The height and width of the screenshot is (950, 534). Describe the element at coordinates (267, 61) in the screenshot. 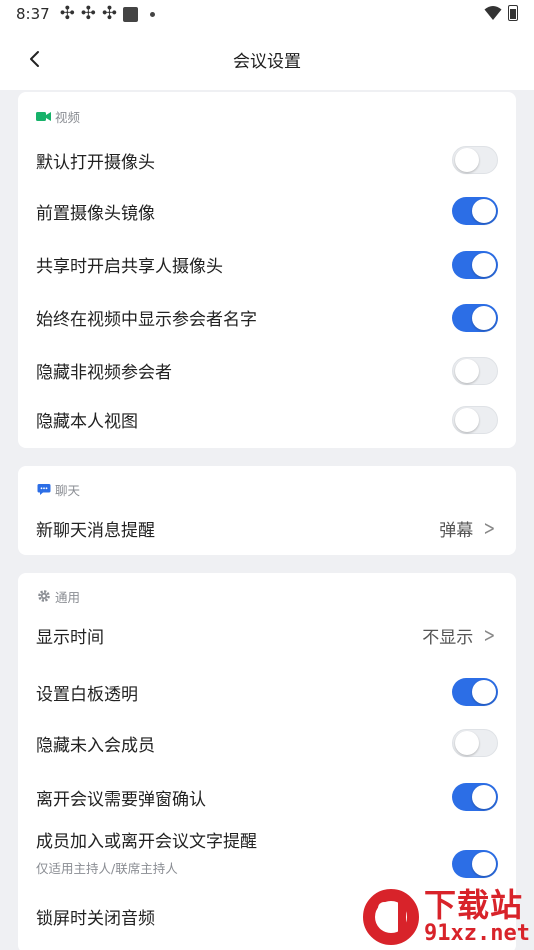

I see `page-title: 会议设置` at that location.